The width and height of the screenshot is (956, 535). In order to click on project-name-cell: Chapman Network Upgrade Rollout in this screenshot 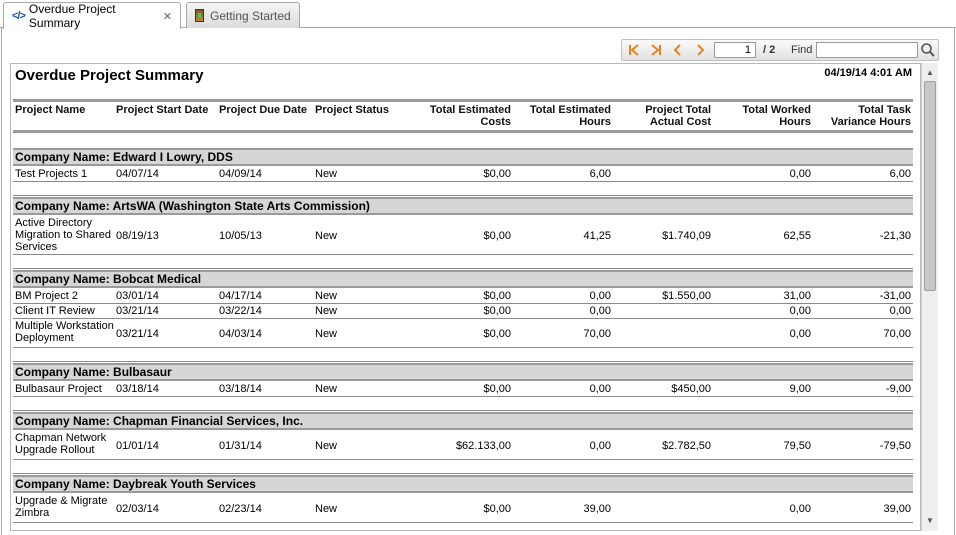, I will do `click(65, 444)`.